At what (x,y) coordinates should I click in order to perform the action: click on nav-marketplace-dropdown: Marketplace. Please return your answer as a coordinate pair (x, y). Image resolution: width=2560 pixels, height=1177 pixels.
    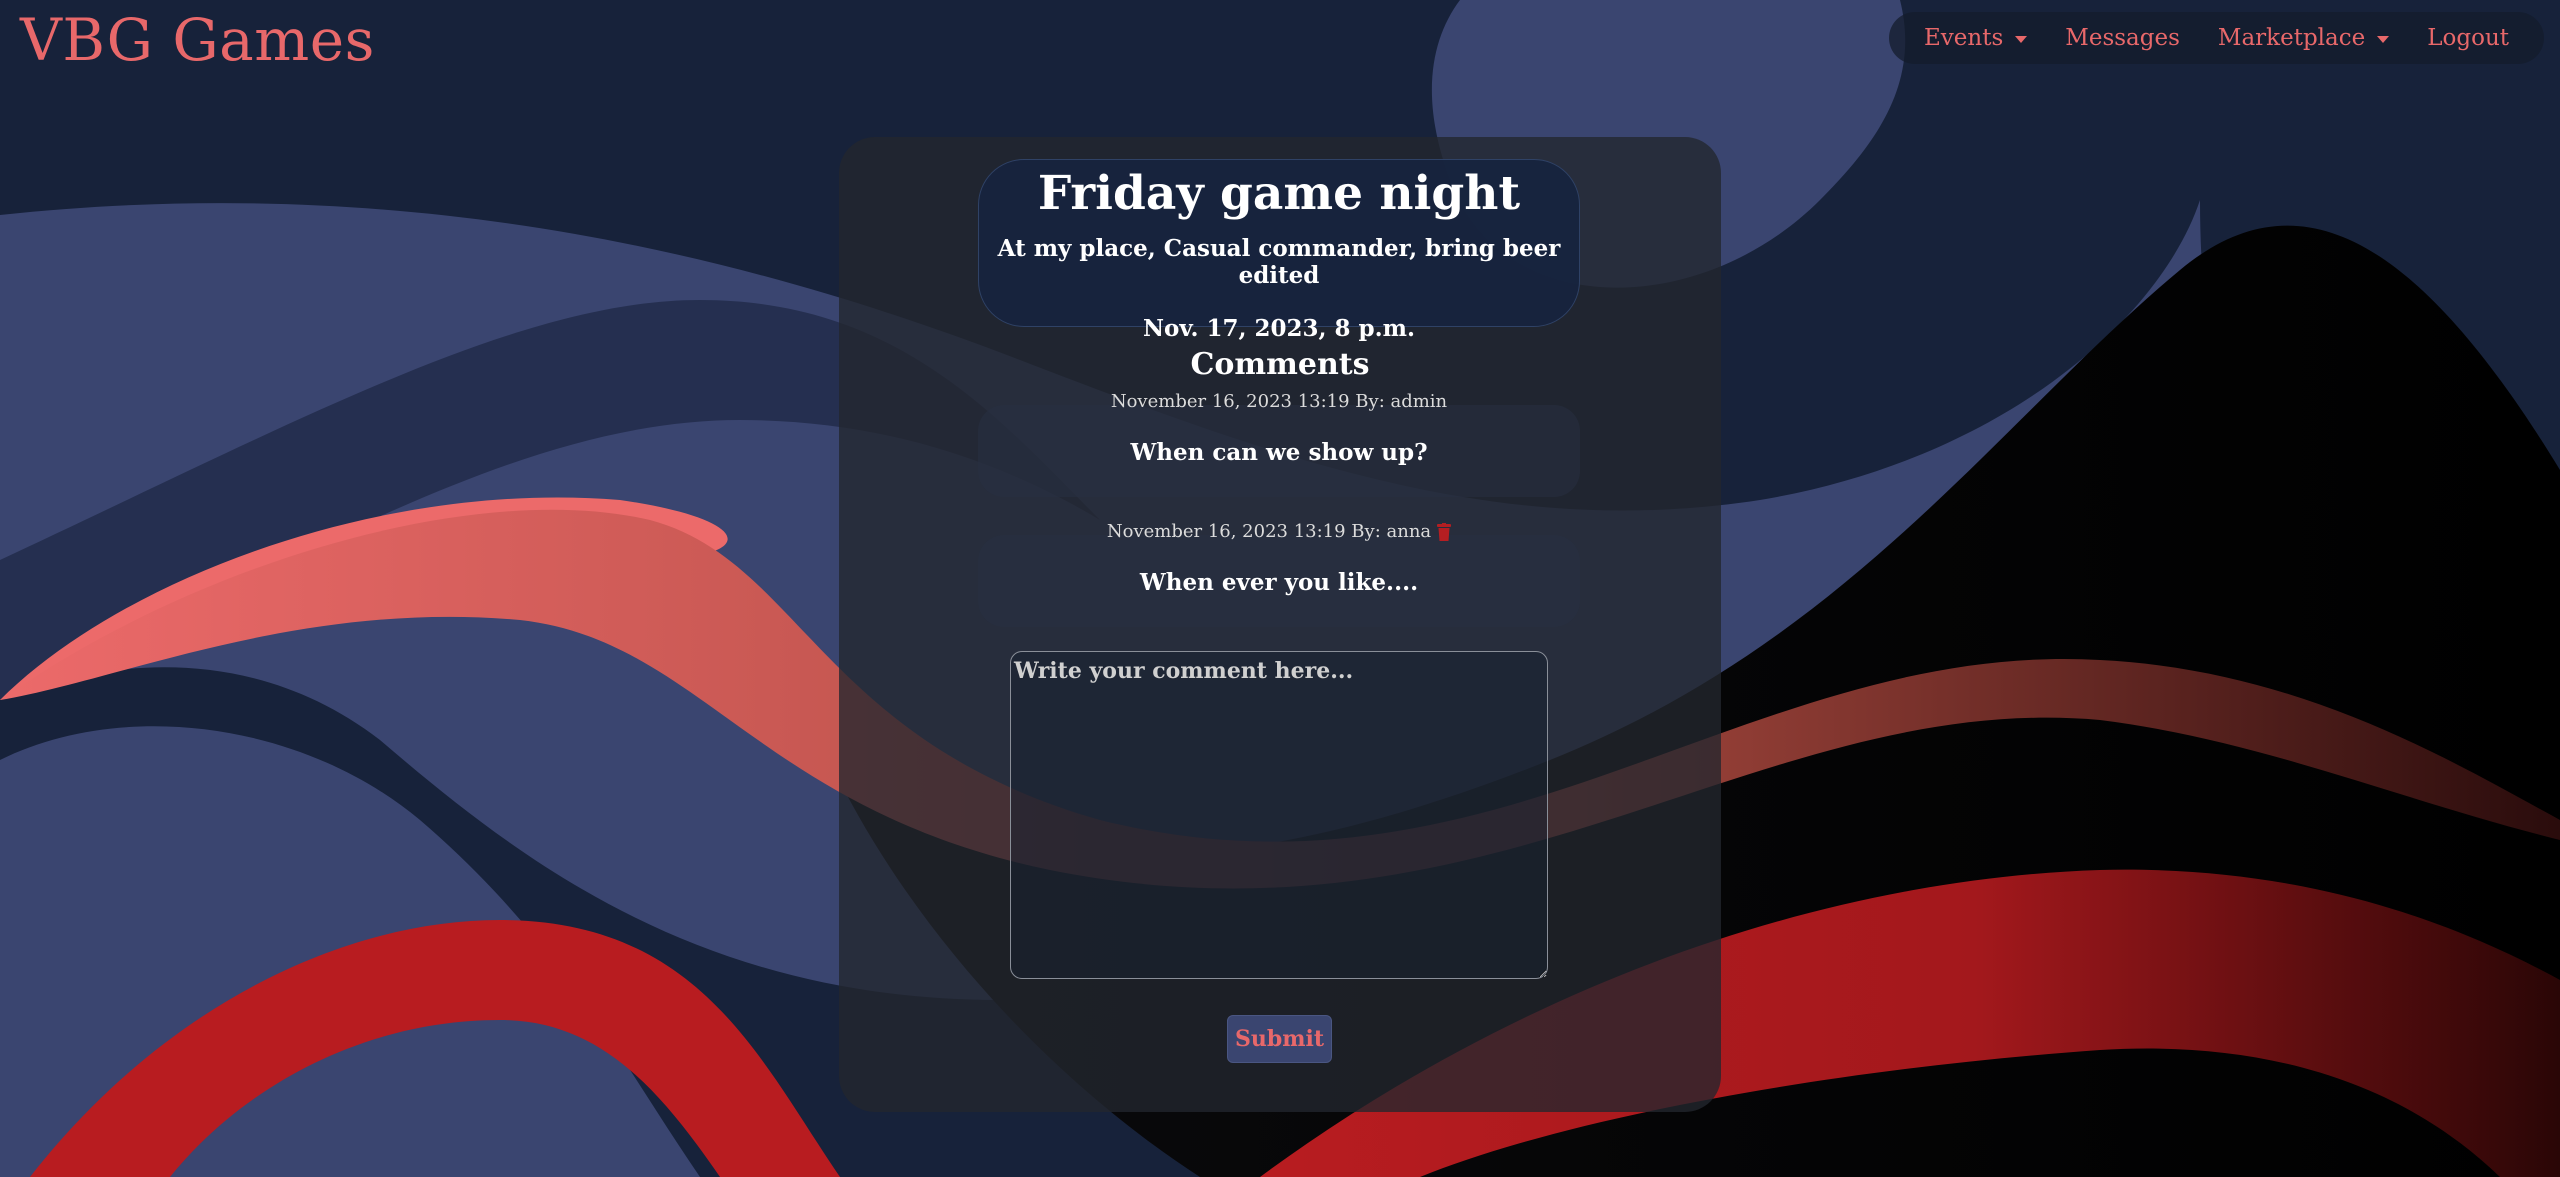
    Looking at the image, I should click on (2303, 38).